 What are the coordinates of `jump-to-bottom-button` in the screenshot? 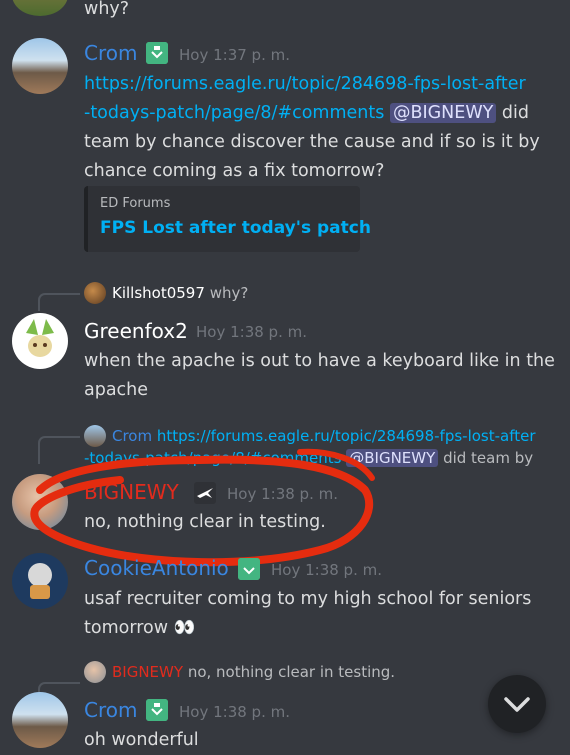 It's located at (517, 704).